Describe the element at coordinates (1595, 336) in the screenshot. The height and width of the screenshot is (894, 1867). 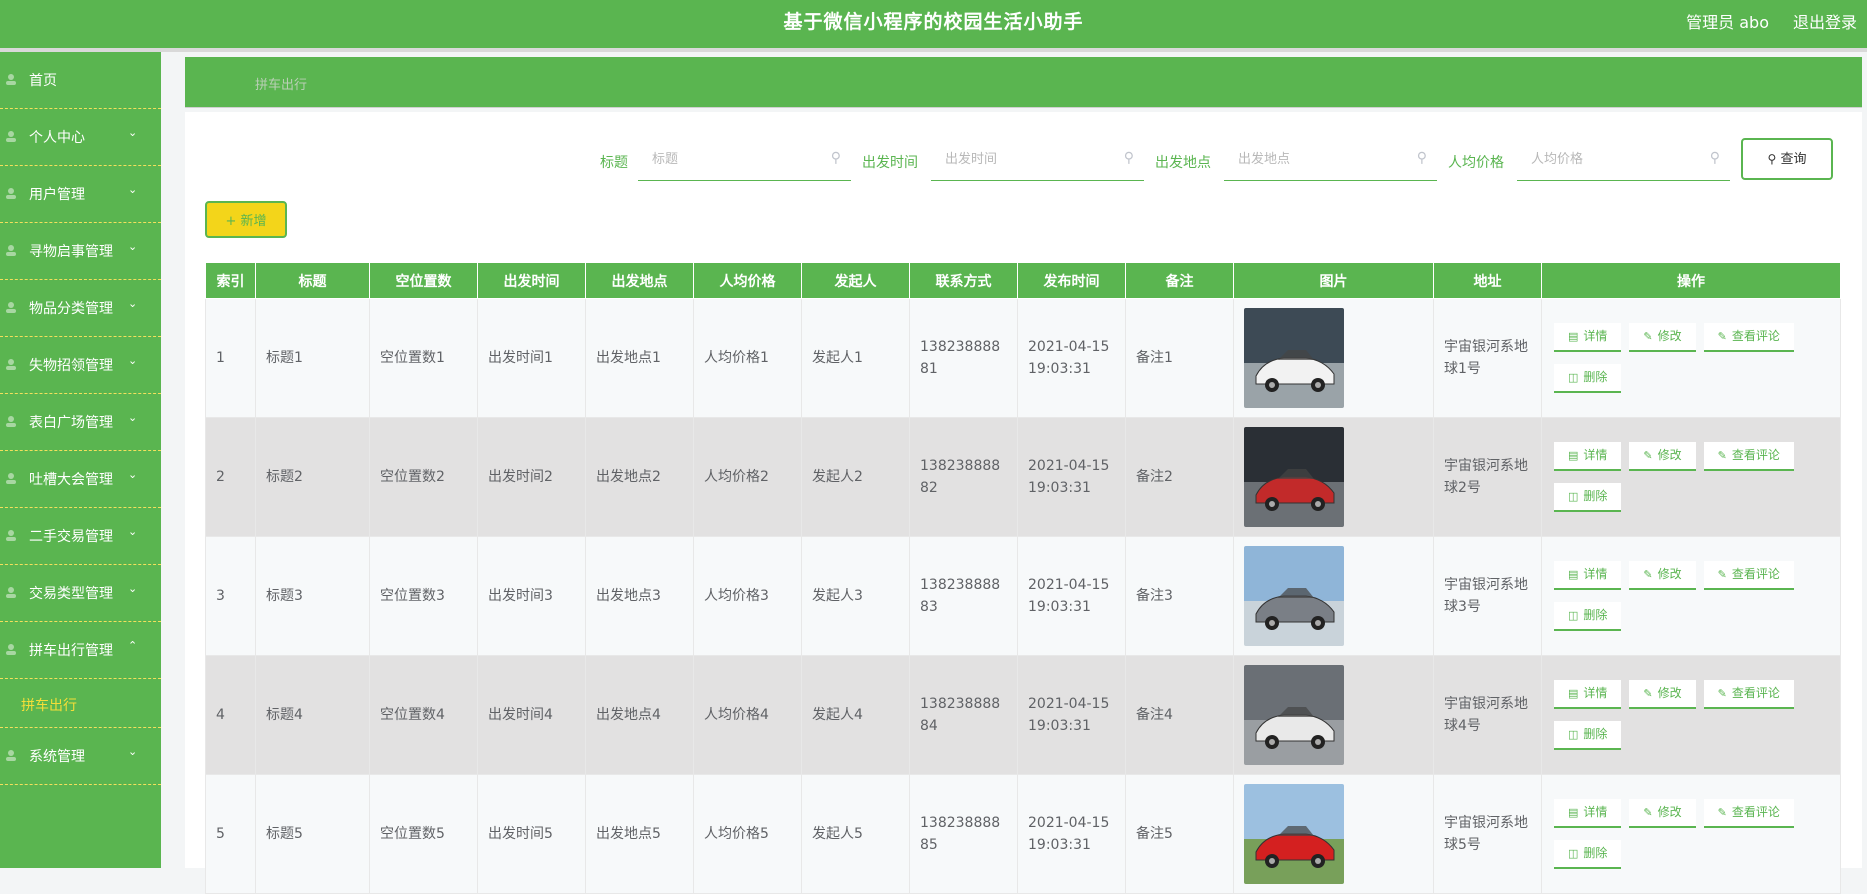
I see `detail-button-label: 详情` at that location.